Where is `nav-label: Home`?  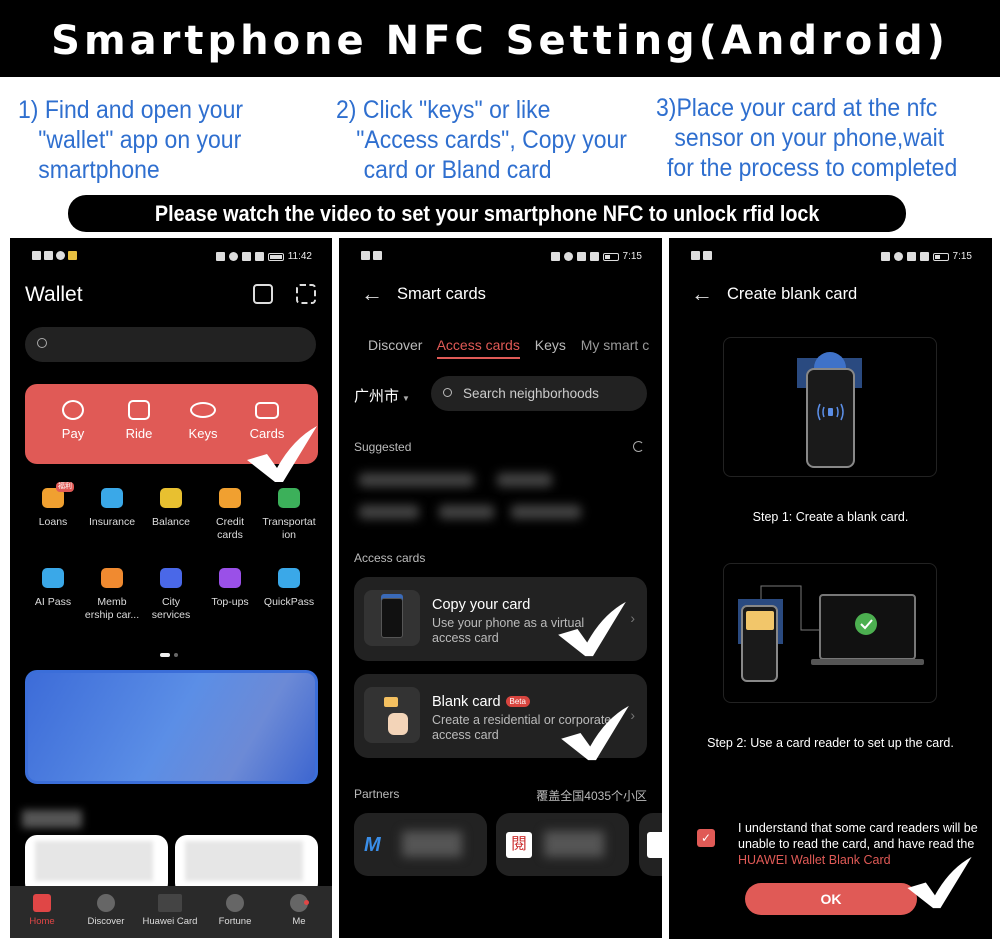
nav-label: Home is located at coordinates (42, 921).